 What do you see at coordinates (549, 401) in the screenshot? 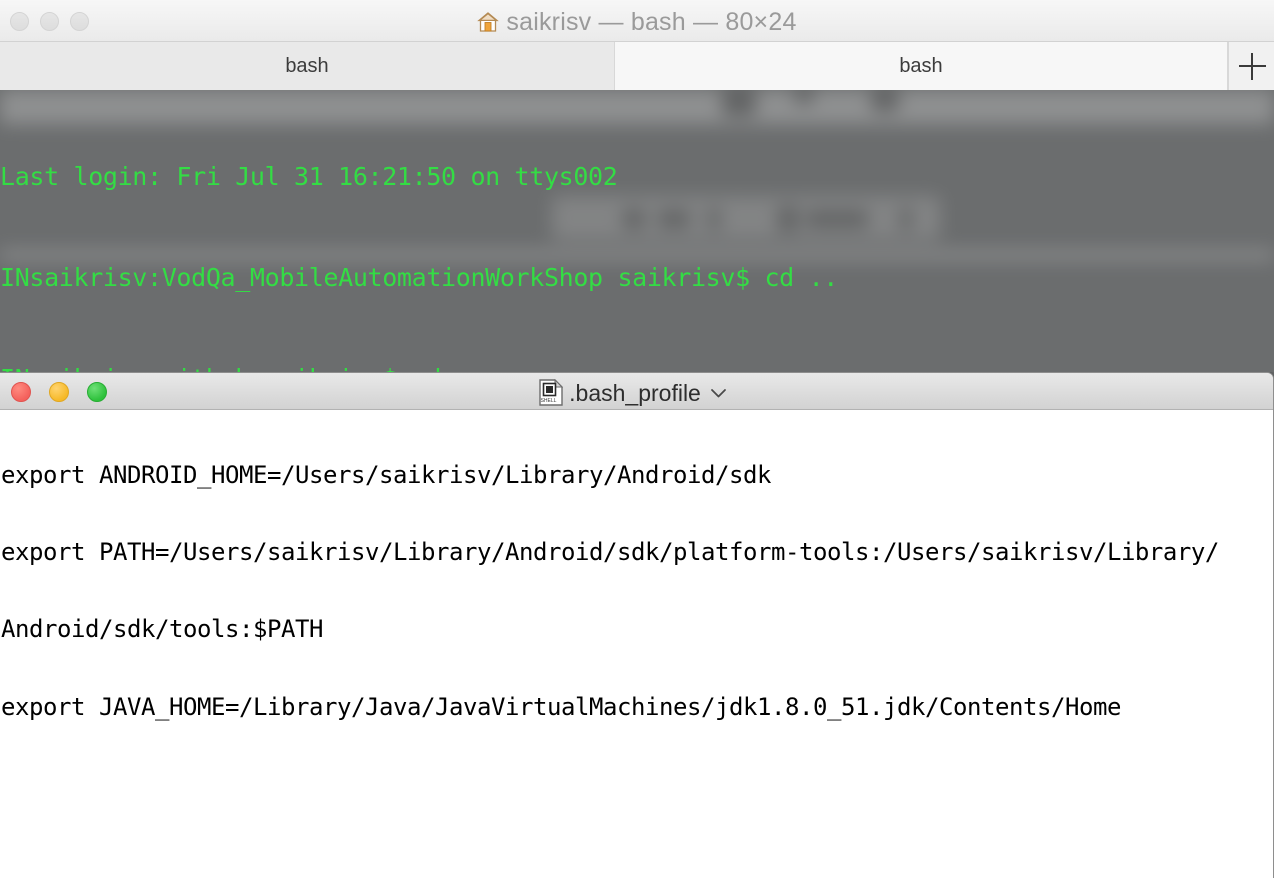
I see `svg-text: SHELL` at bounding box center [549, 401].